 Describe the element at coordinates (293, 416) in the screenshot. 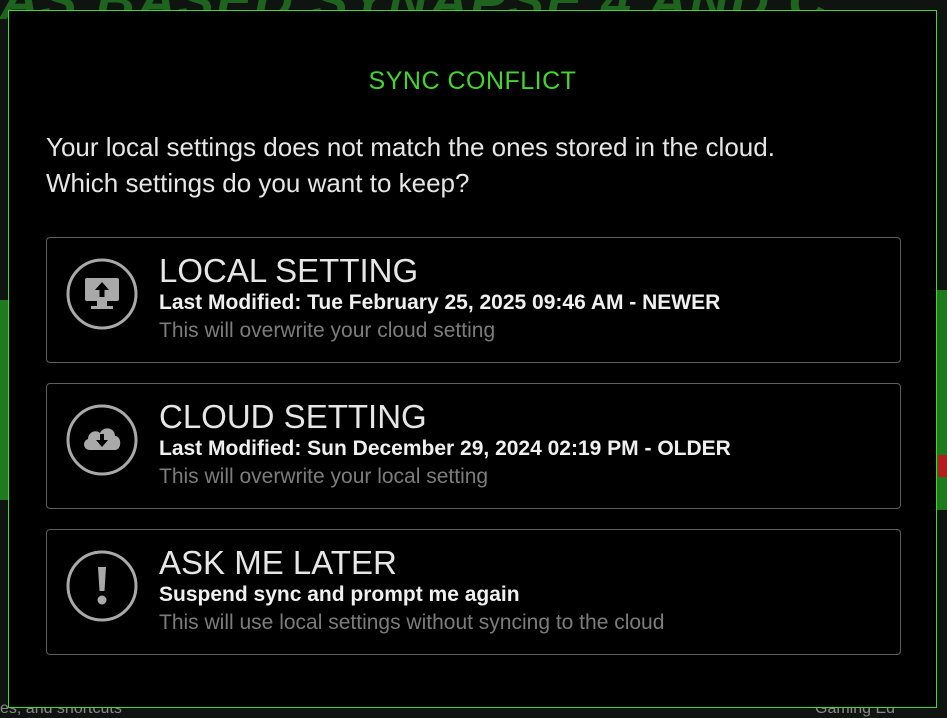

I see `cloud-setting-title: CLOUD SETTING` at that location.